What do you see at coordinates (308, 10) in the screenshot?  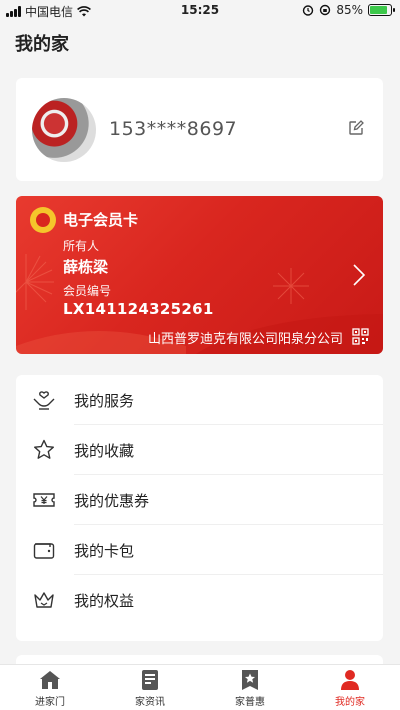 I see `alarm-icon` at bounding box center [308, 10].